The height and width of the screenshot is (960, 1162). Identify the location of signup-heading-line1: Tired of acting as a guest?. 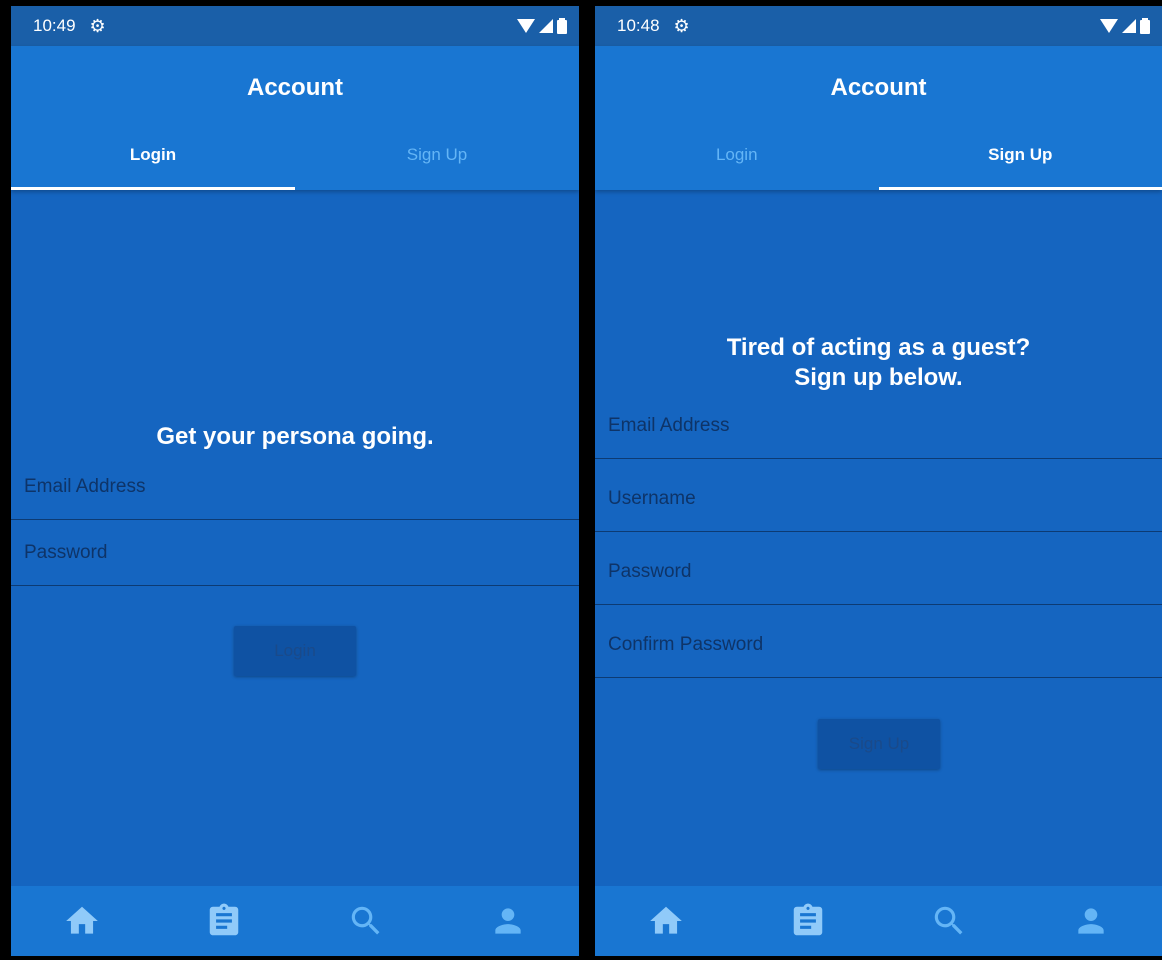
(878, 347).